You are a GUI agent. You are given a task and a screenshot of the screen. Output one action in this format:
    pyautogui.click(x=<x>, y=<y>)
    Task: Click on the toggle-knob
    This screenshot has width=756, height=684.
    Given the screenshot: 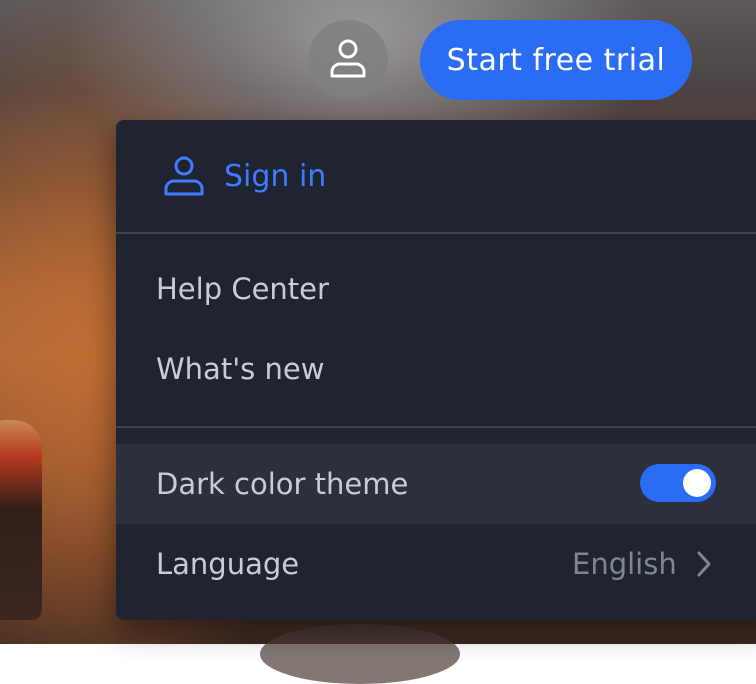 What is the action you would take?
    pyautogui.click(x=697, y=483)
    